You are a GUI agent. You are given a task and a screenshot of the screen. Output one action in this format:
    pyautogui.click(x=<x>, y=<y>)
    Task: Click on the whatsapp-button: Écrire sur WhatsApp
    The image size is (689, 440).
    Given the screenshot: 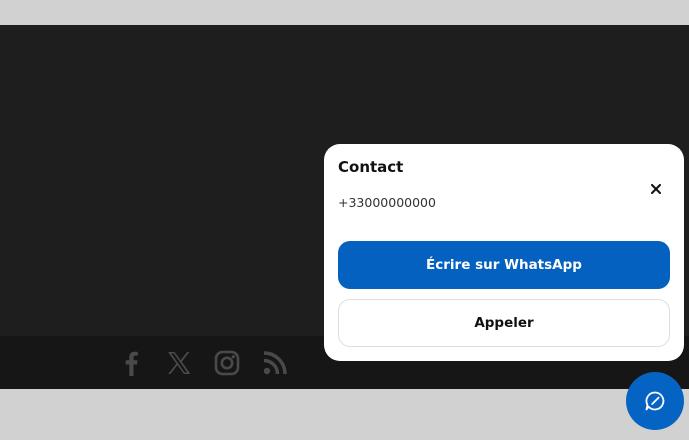 What is the action you would take?
    pyautogui.click(x=504, y=265)
    